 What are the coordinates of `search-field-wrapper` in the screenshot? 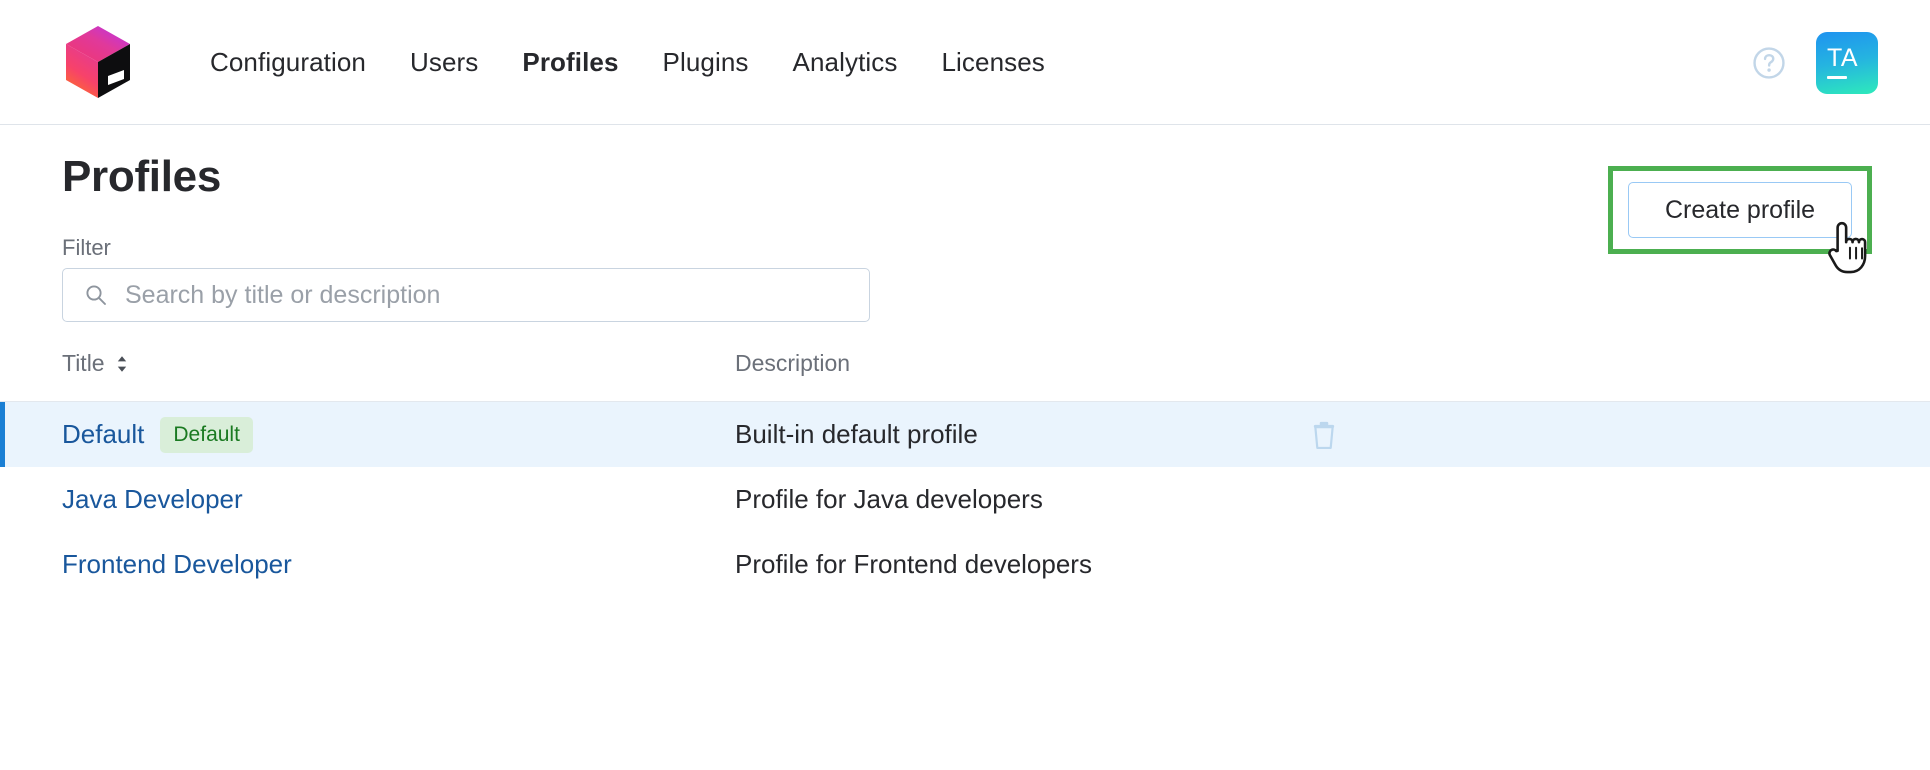 It's located at (466, 295).